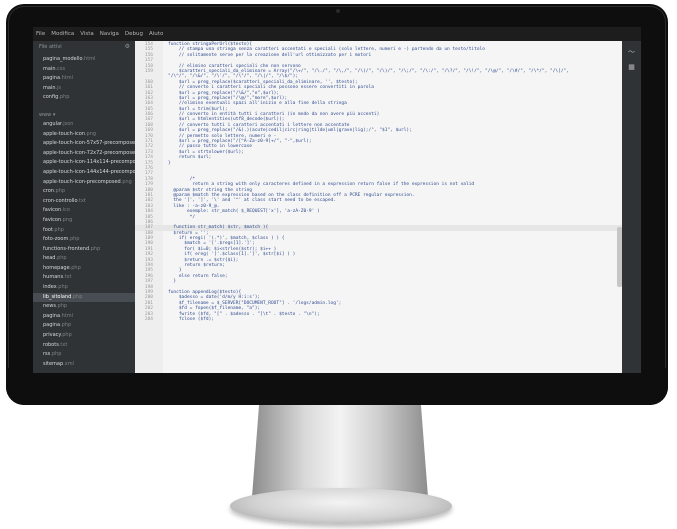 This screenshot has width=677, height=529. What do you see at coordinates (84, 98) in the screenshot?
I see `file-item: config.php` at bounding box center [84, 98].